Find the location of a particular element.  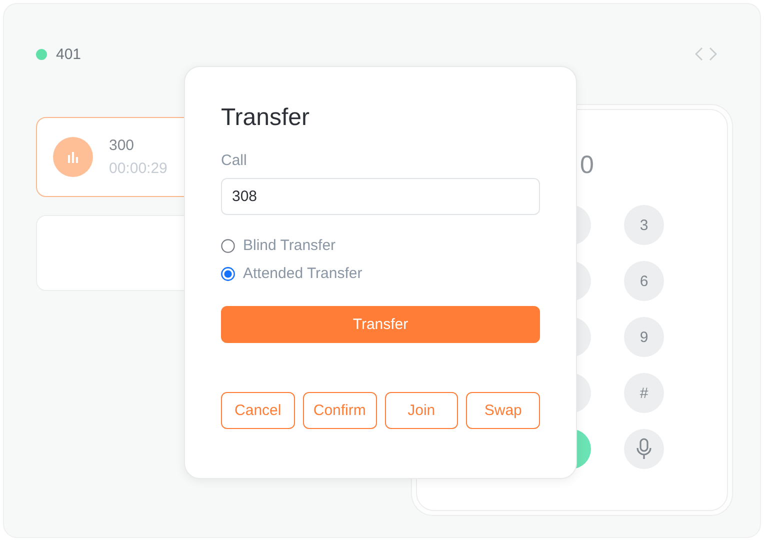

dialed-number: 0 is located at coordinates (587, 165).